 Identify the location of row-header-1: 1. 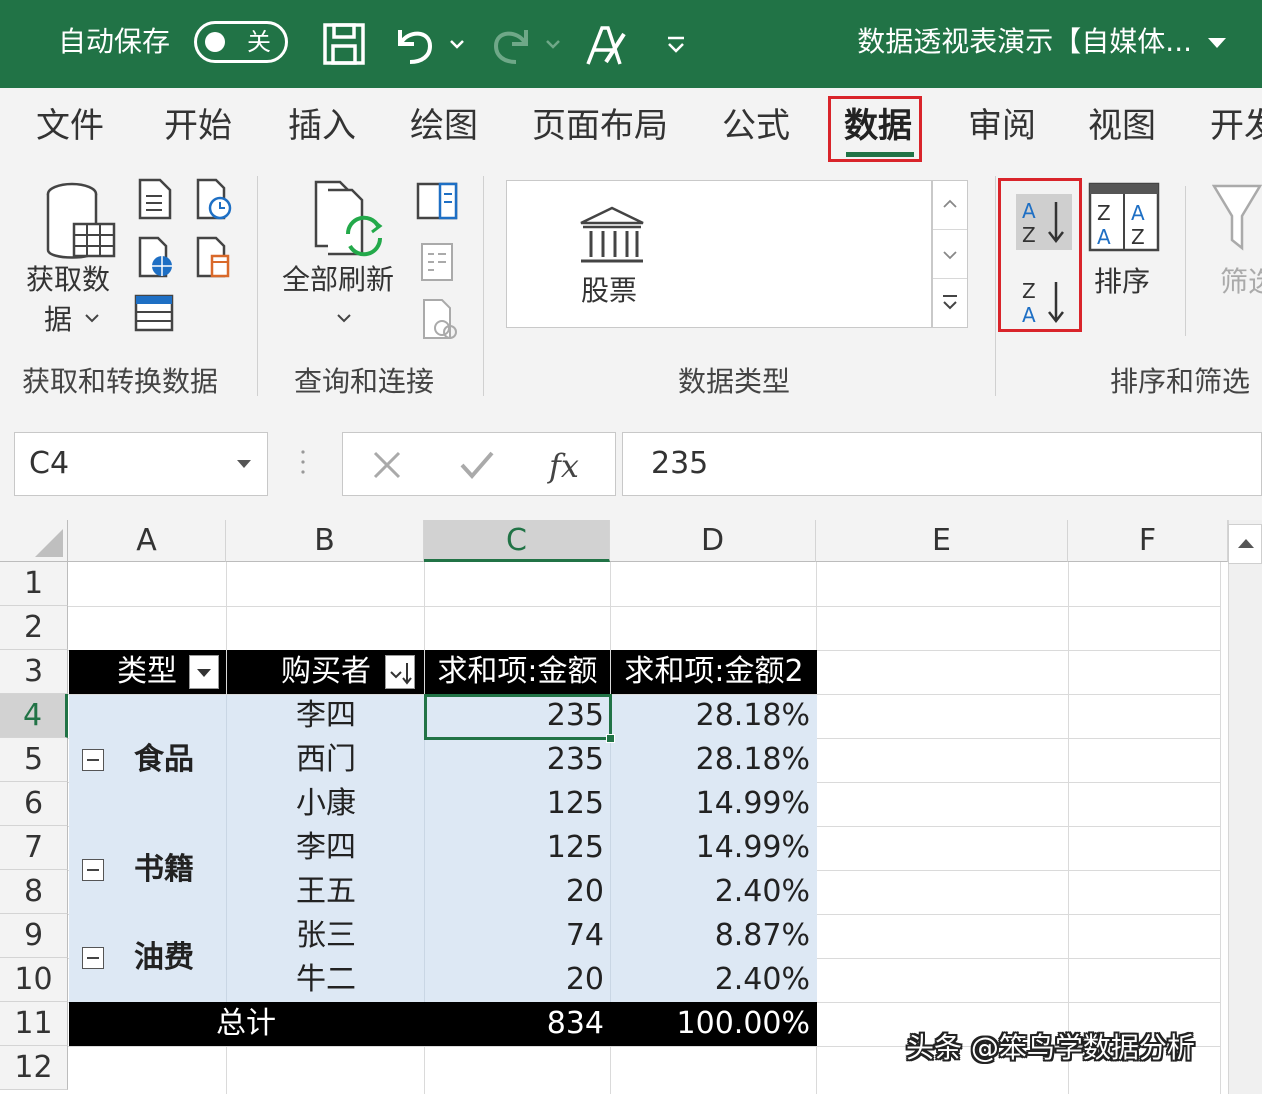
(34, 584).